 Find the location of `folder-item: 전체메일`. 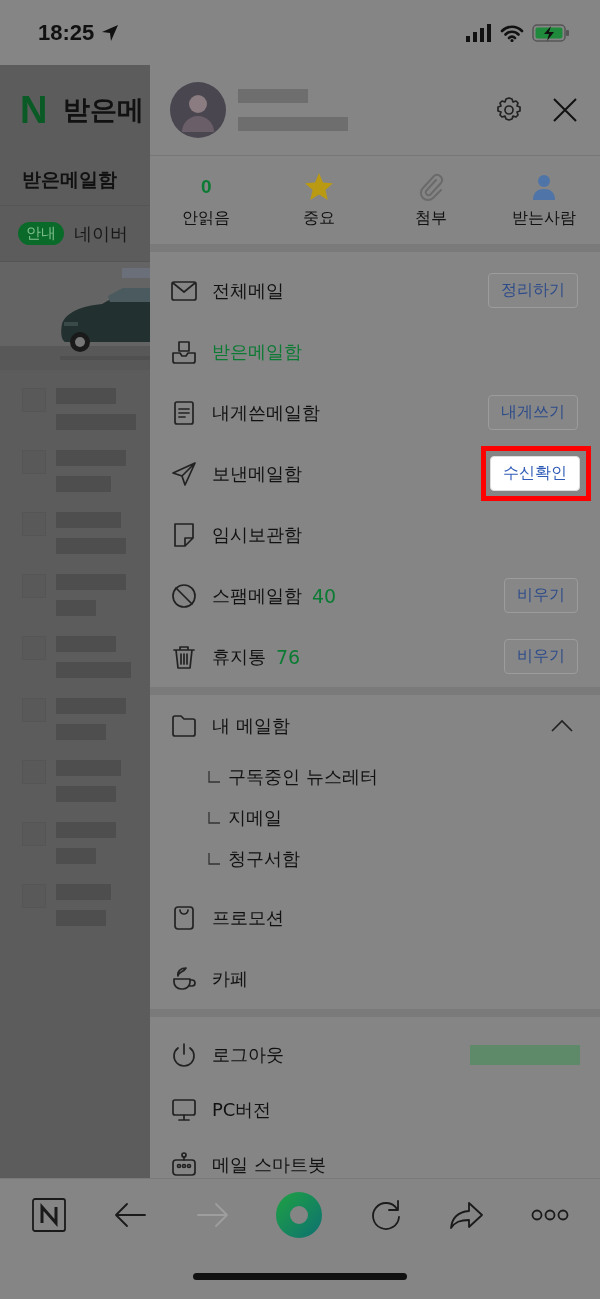

folder-item: 전체메일 is located at coordinates (248, 290).